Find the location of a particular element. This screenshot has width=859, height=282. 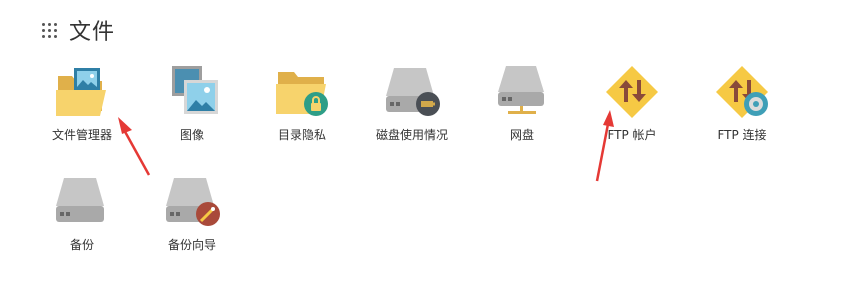

tile-images: 图像 is located at coordinates (192, 116).